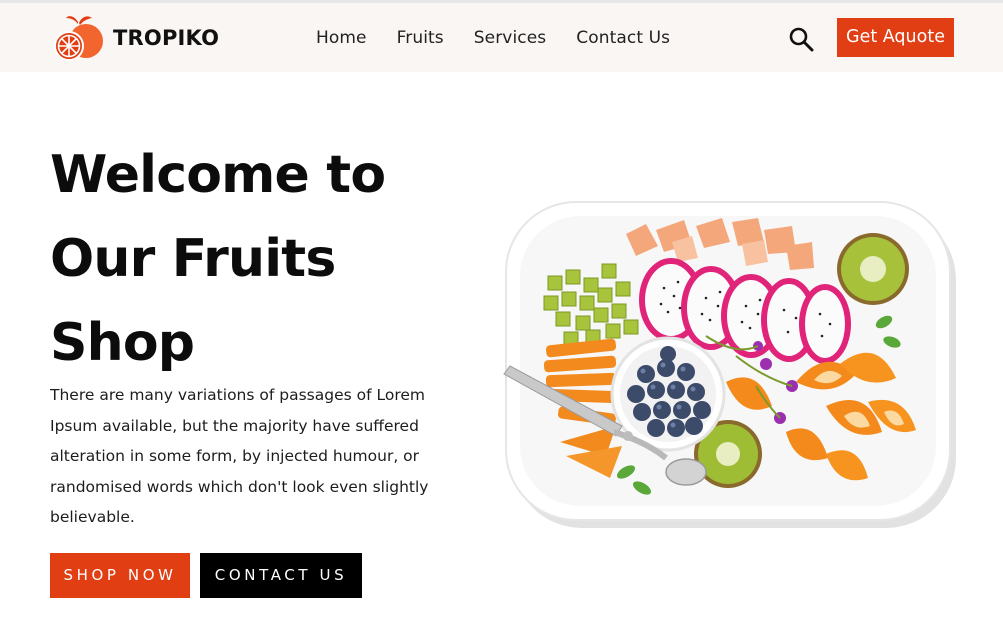  Describe the element at coordinates (120, 575) in the screenshot. I see `shop-now-button: SHOP NOW` at that location.